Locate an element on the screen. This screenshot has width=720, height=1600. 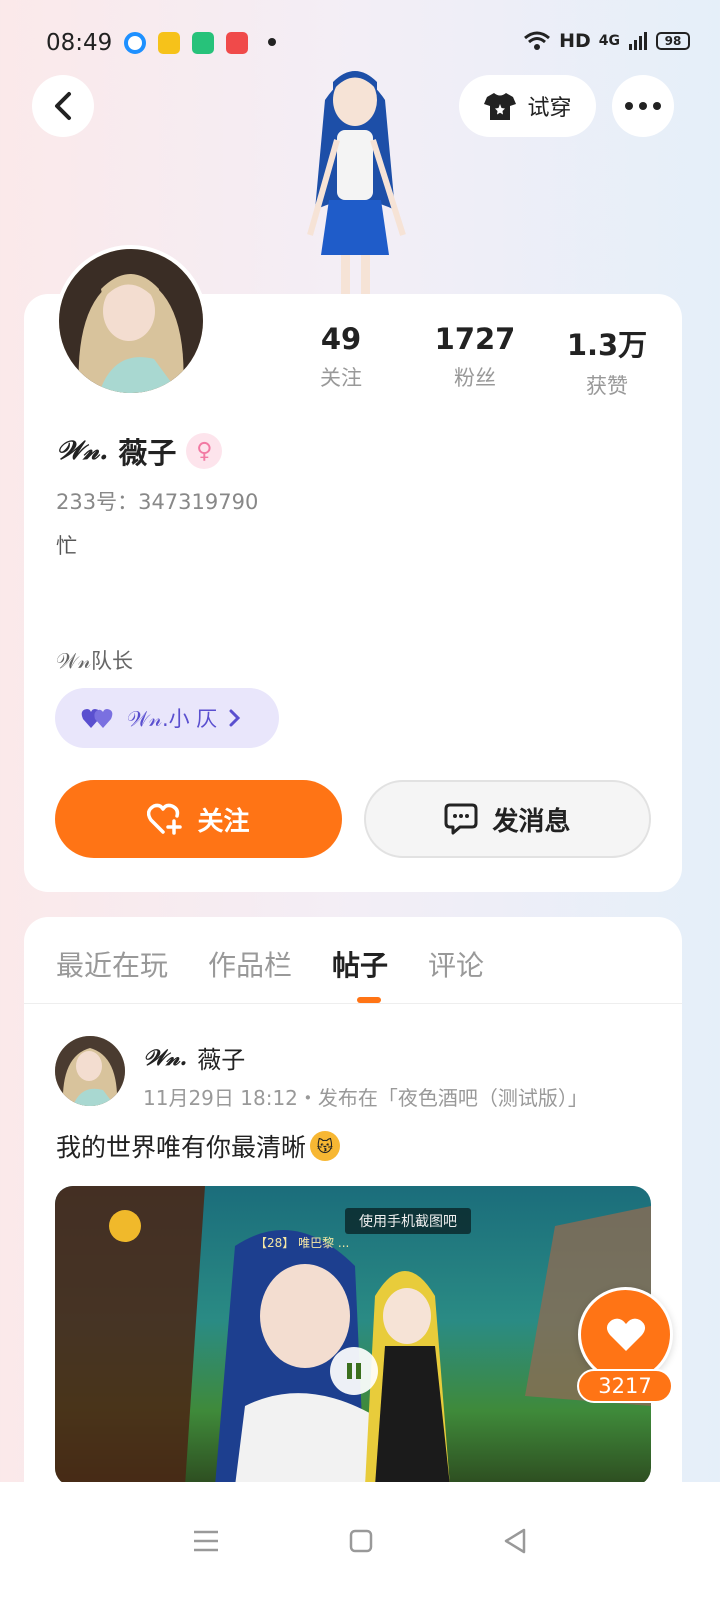
battery-icon: 98 is located at coordinates (673, 41).